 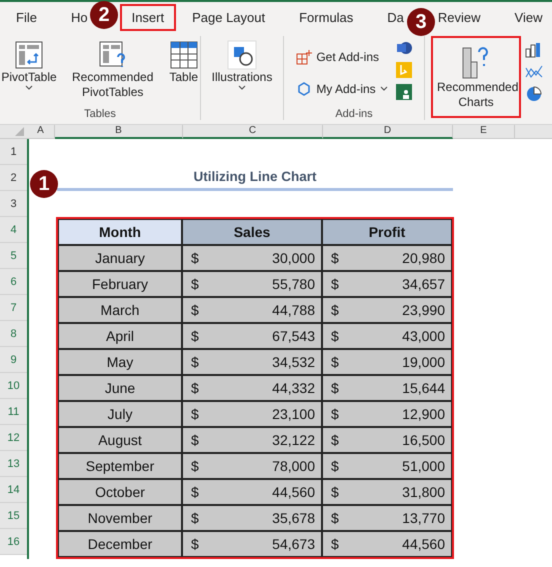 What do you see at coordinates (423, 362) in the screenshot?
I see `amount: 19,000` at bounding box center [423, 362].